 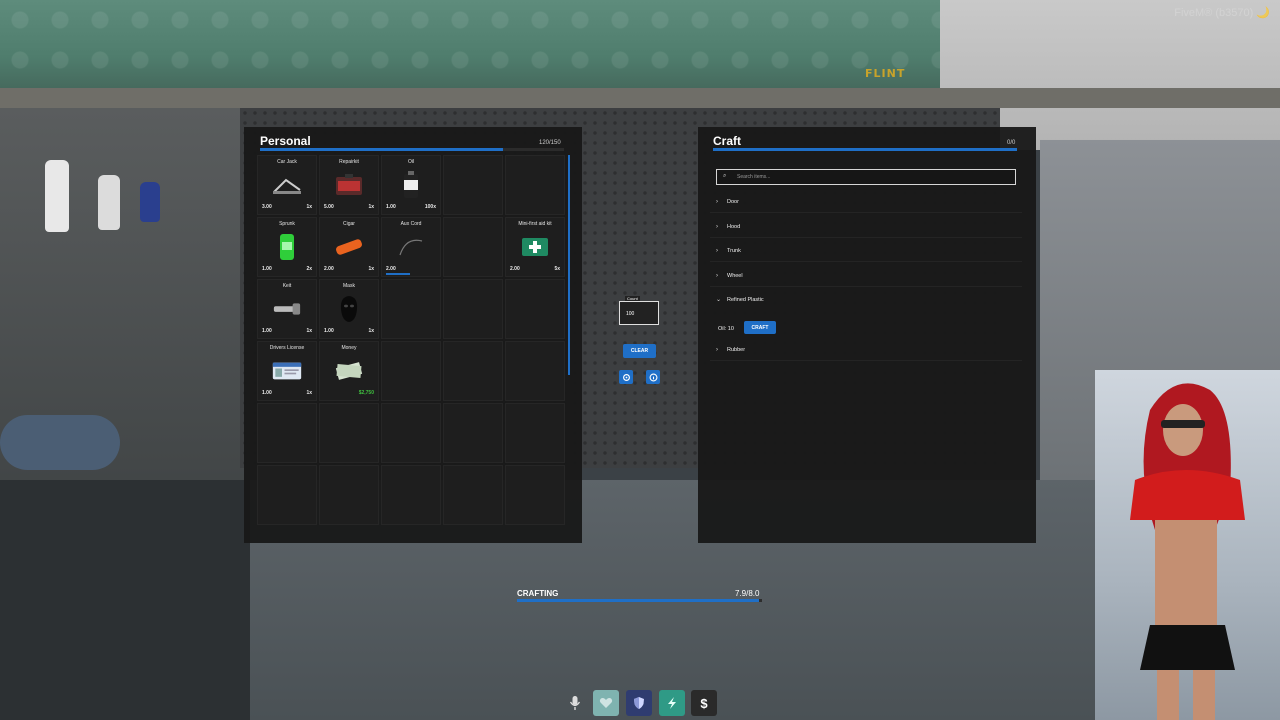 I want to click on money-icon, so click(x=349, y=371).